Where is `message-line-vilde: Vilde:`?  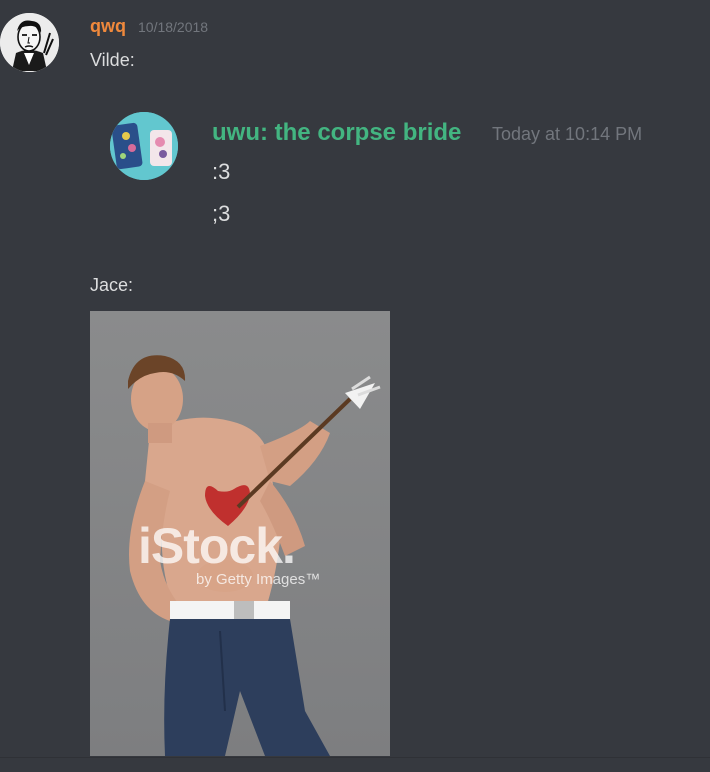
message-line-vilde: Vilde: is located at coordinates (112, 60).